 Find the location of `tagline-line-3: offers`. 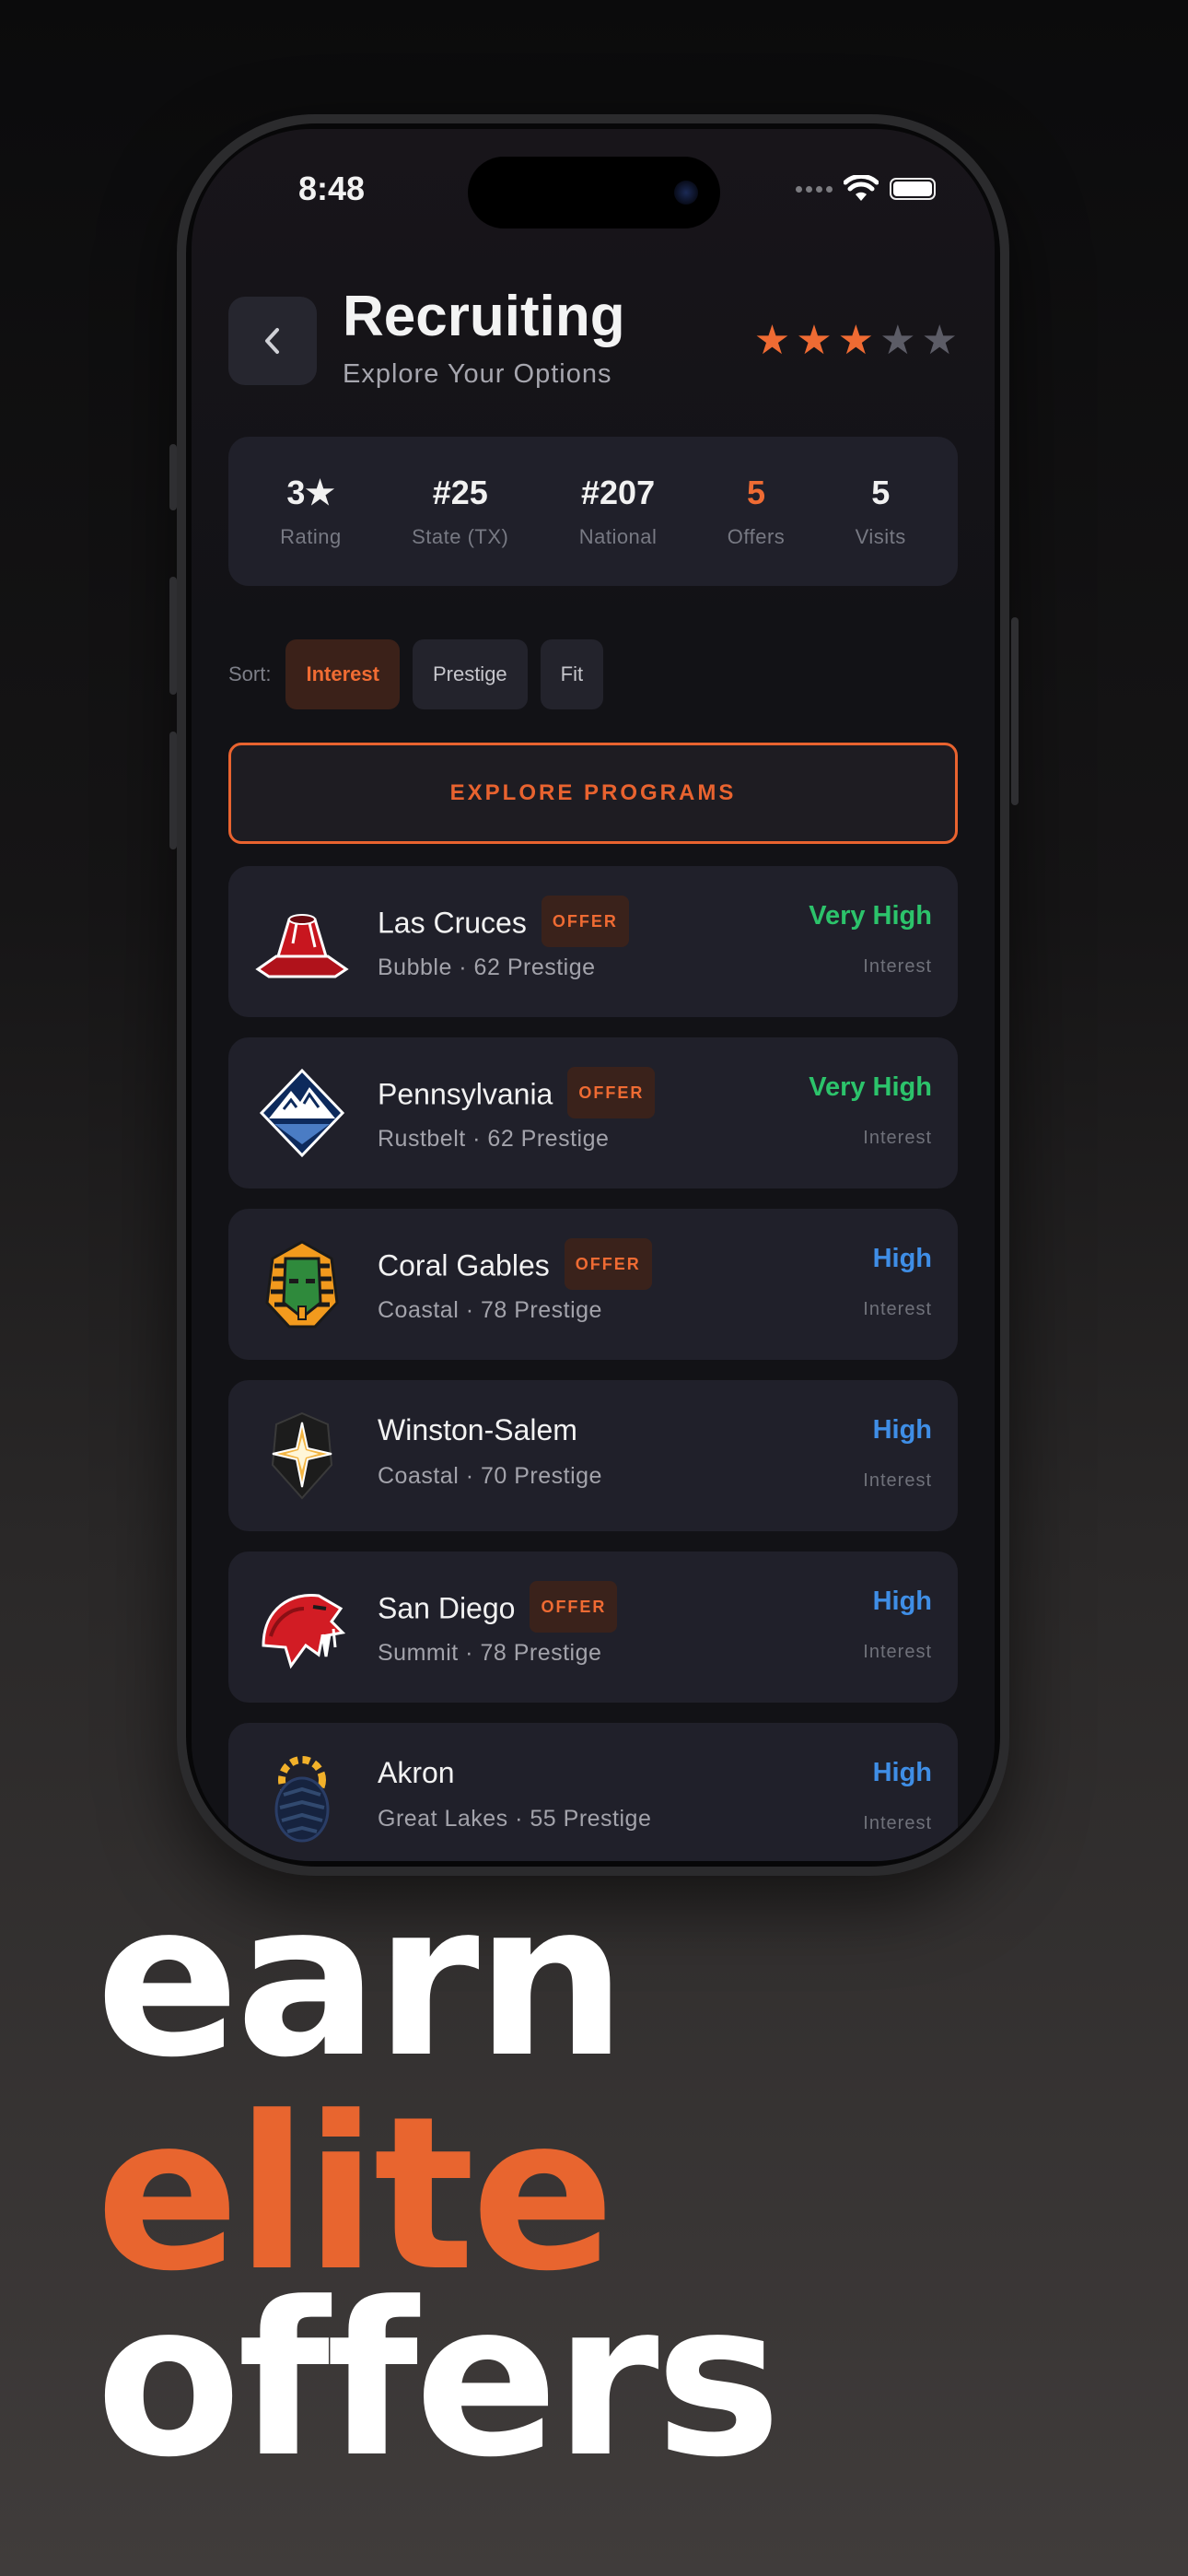

tagline-line-3: offers is located at coordinates (438, 2381).